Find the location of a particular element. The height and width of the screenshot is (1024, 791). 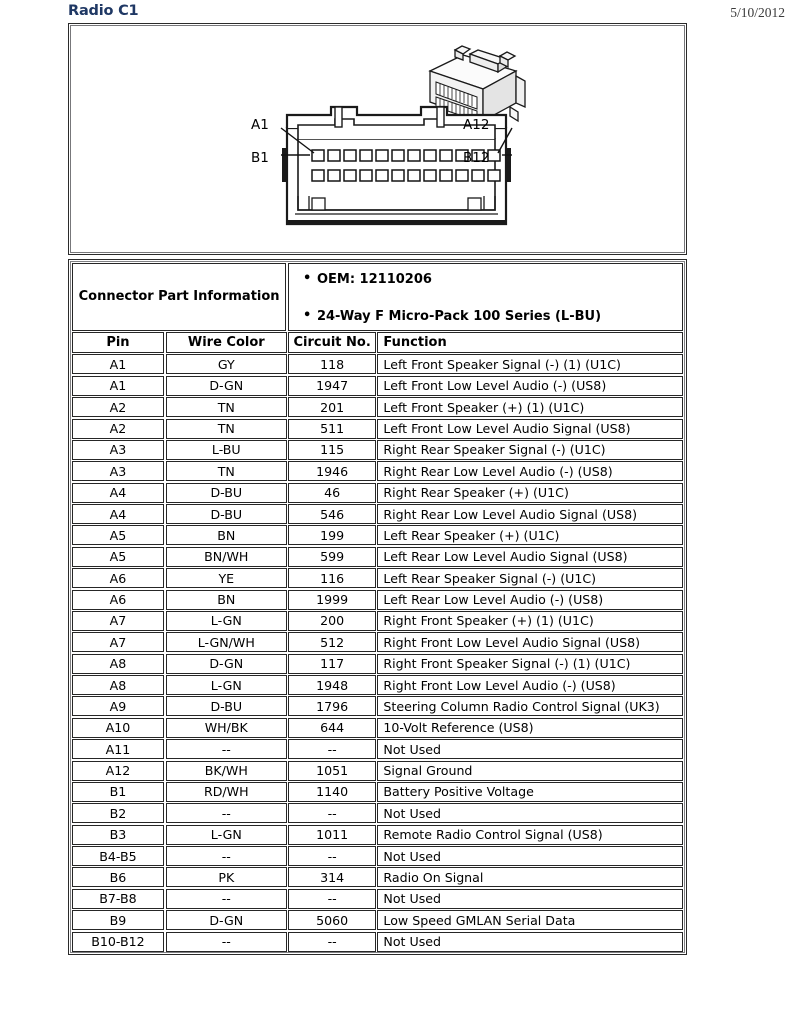

cell-pin: A7 is located at coordinates (118, 620).